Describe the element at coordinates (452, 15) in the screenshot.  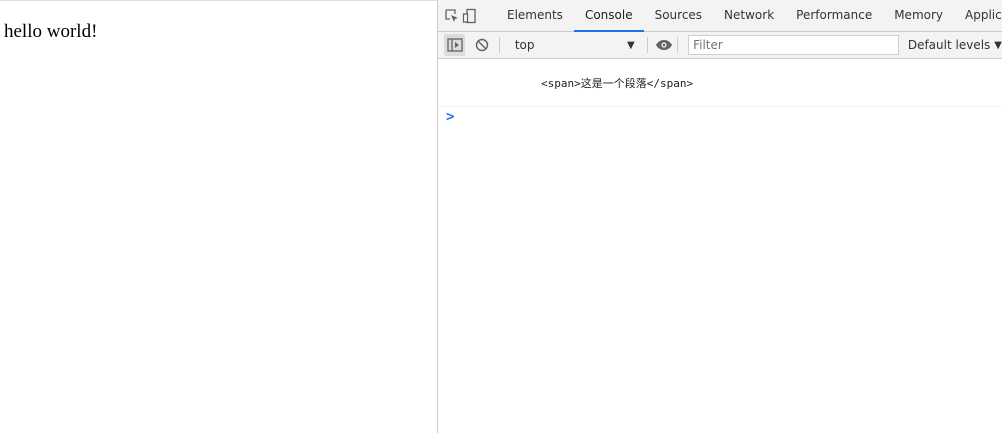
I see `inspect-element-icon` at that location.